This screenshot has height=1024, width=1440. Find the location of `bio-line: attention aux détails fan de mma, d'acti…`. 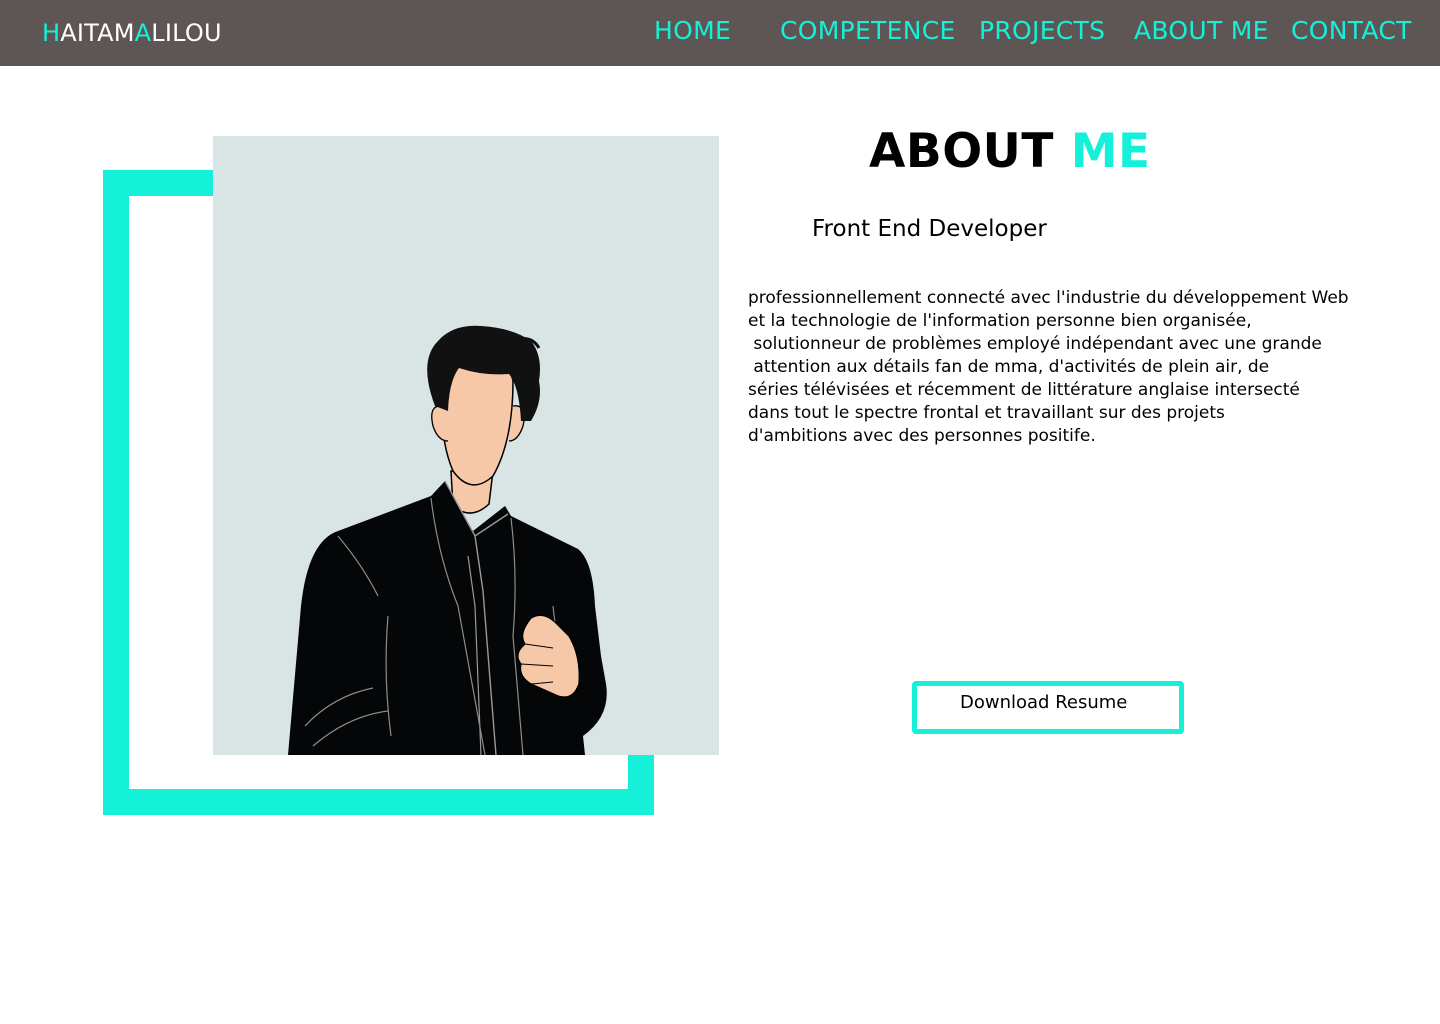

bio-line: attention aux détails fan de mma, d'acti… is located at coordinates (1009, 367).